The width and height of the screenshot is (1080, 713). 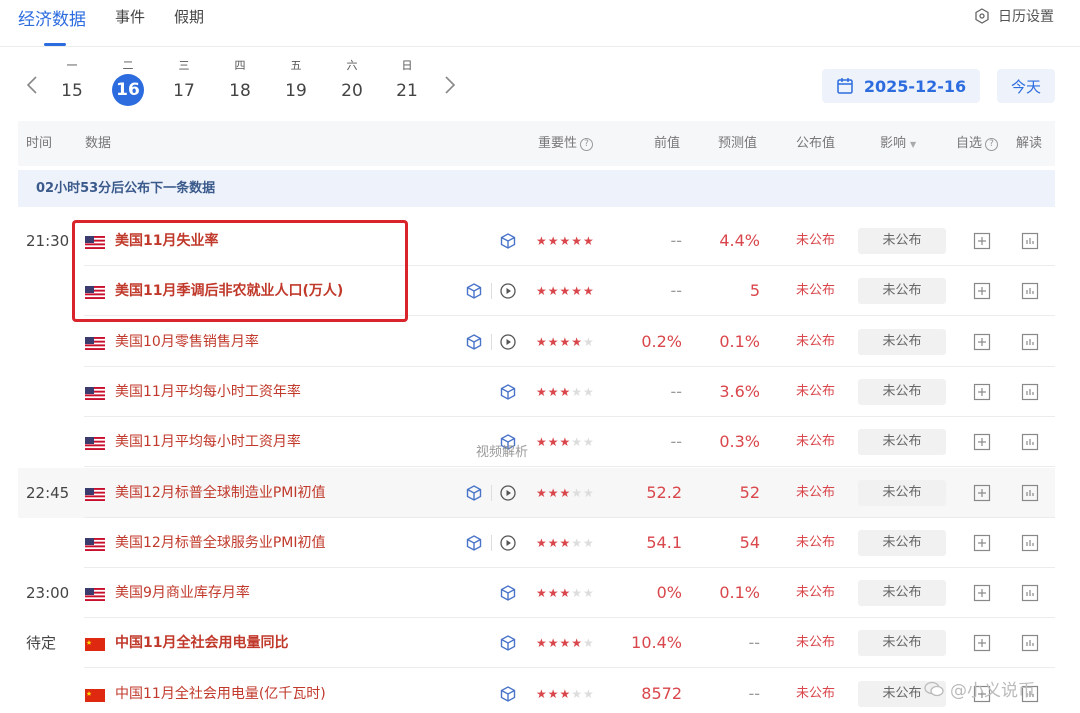 What do you see at coordinates (536, 543) in the screenshot?
I see `table-row: 美国12月标普全球服务业PMI初值 ★★★★★ 54.1 54 未公布 未公布` at bounding box center [536, 543].